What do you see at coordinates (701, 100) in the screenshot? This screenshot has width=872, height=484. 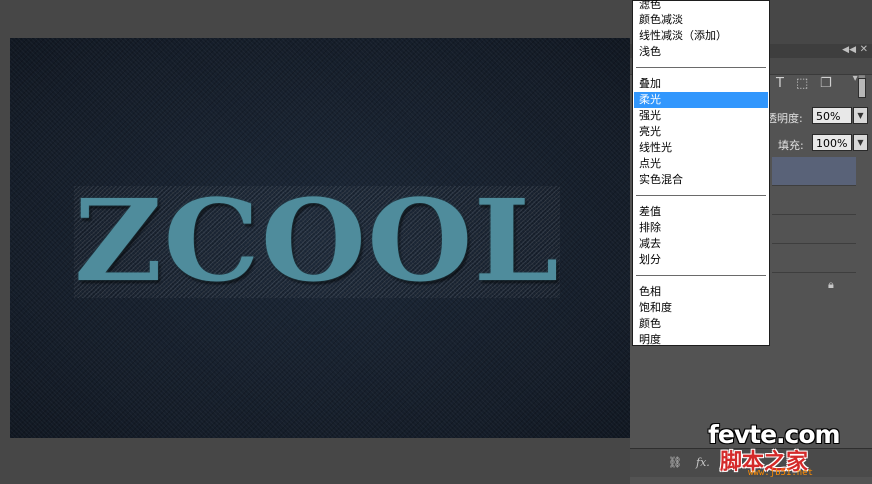 I see `blend-item-soft-light: 柔光` at bounding box center [701, 100].